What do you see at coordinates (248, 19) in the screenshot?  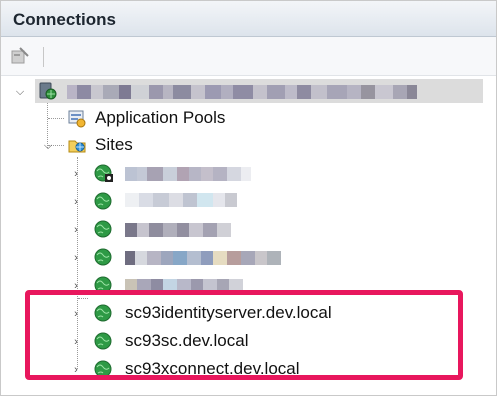 I see `panel-header: Connections` at bounding box center [248, 19].